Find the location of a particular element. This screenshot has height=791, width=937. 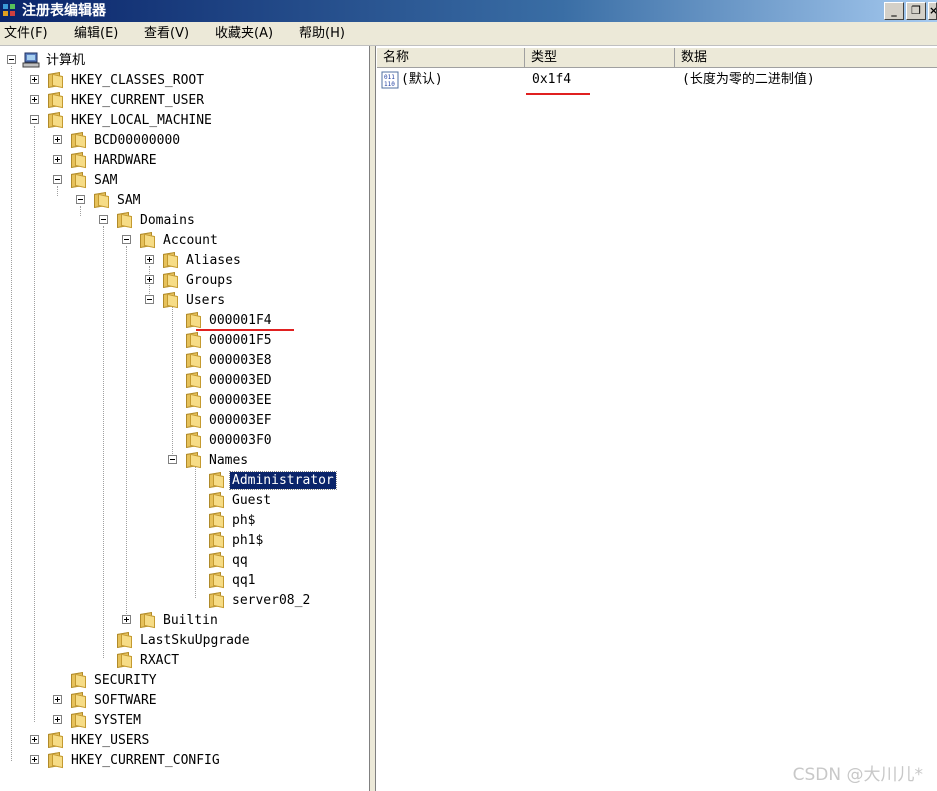

tree-node-name-key: Administrator is located at coordinates (180, 480).